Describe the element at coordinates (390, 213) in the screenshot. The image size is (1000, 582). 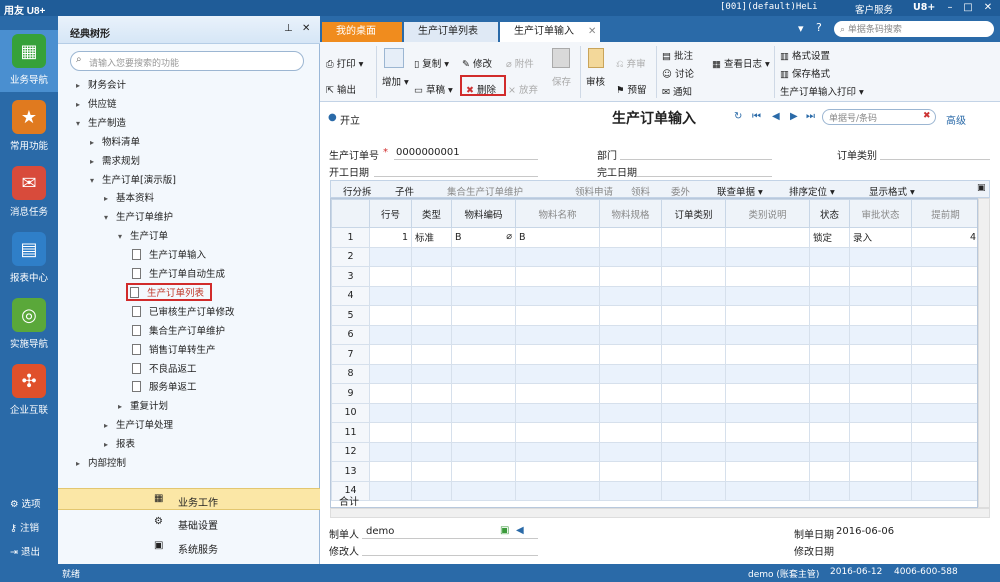
I see `column-header: 行号` at that location.